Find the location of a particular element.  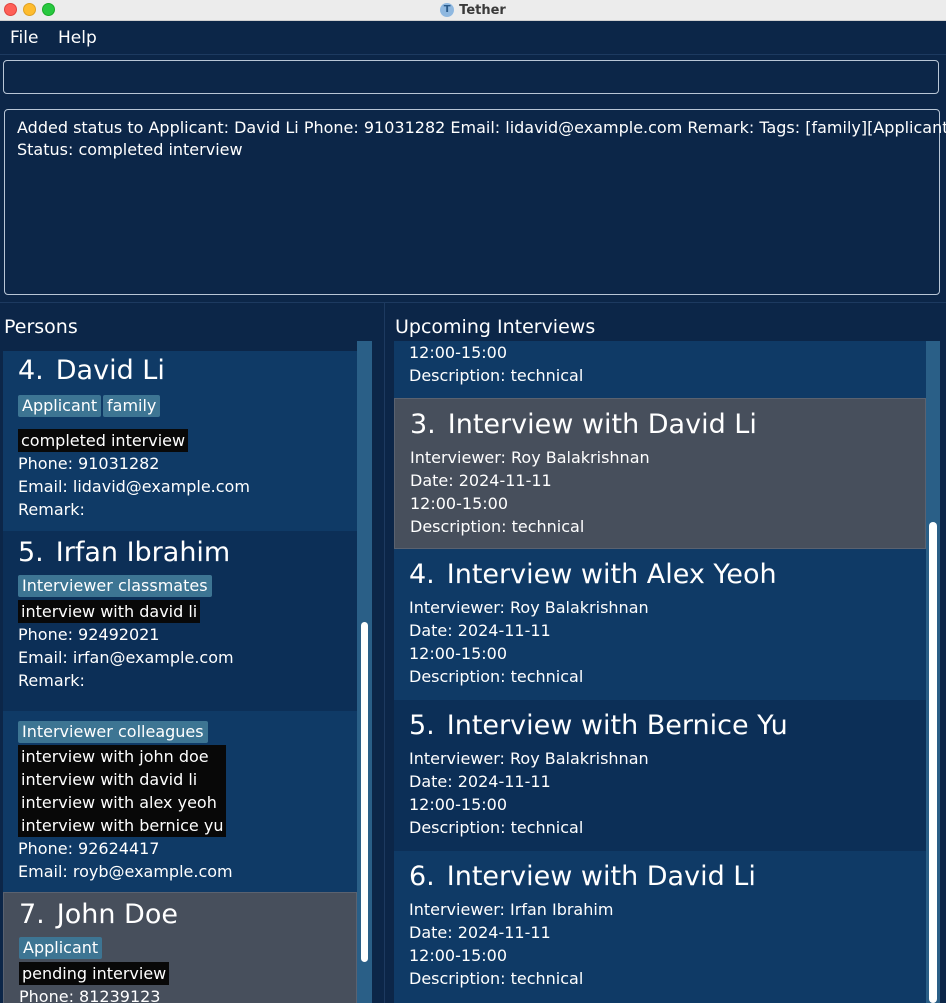

person-name: 7. John Doe is located at coordinates (98, 914).